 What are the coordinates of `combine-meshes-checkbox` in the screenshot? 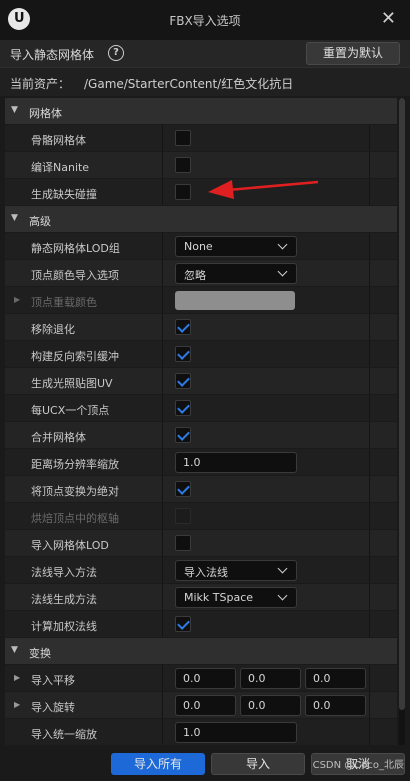 It's located at (183, 435).